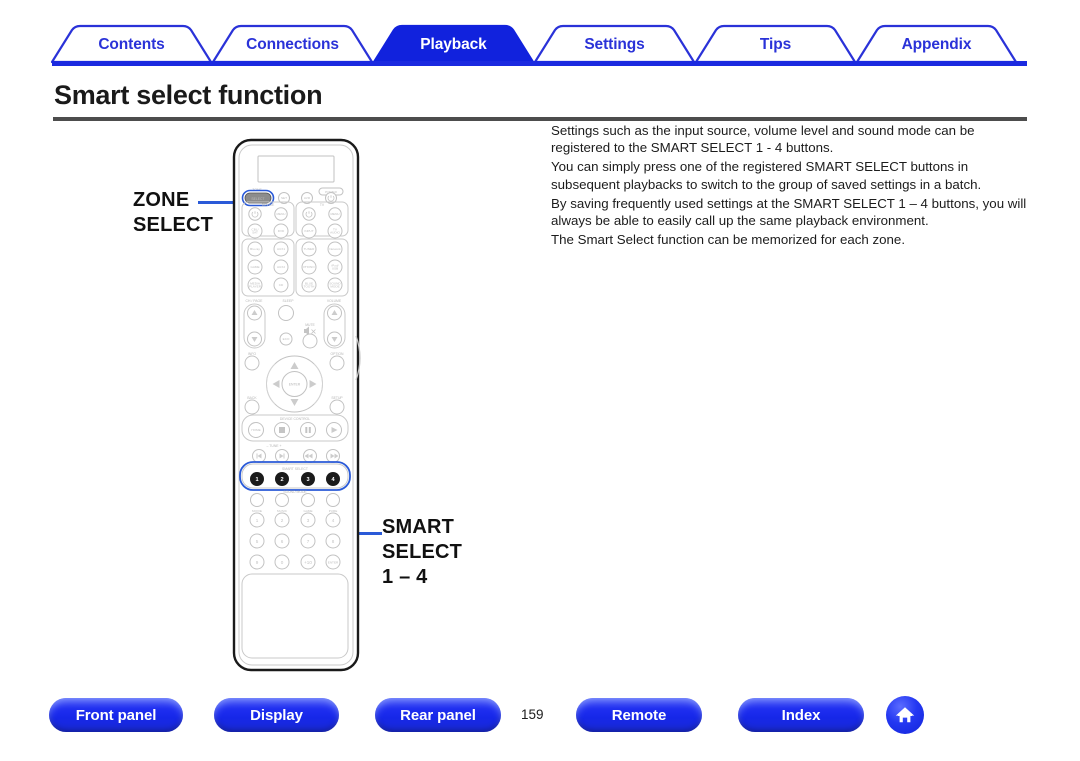  I want to click on svg-text: AUX2, so click(281, 267).